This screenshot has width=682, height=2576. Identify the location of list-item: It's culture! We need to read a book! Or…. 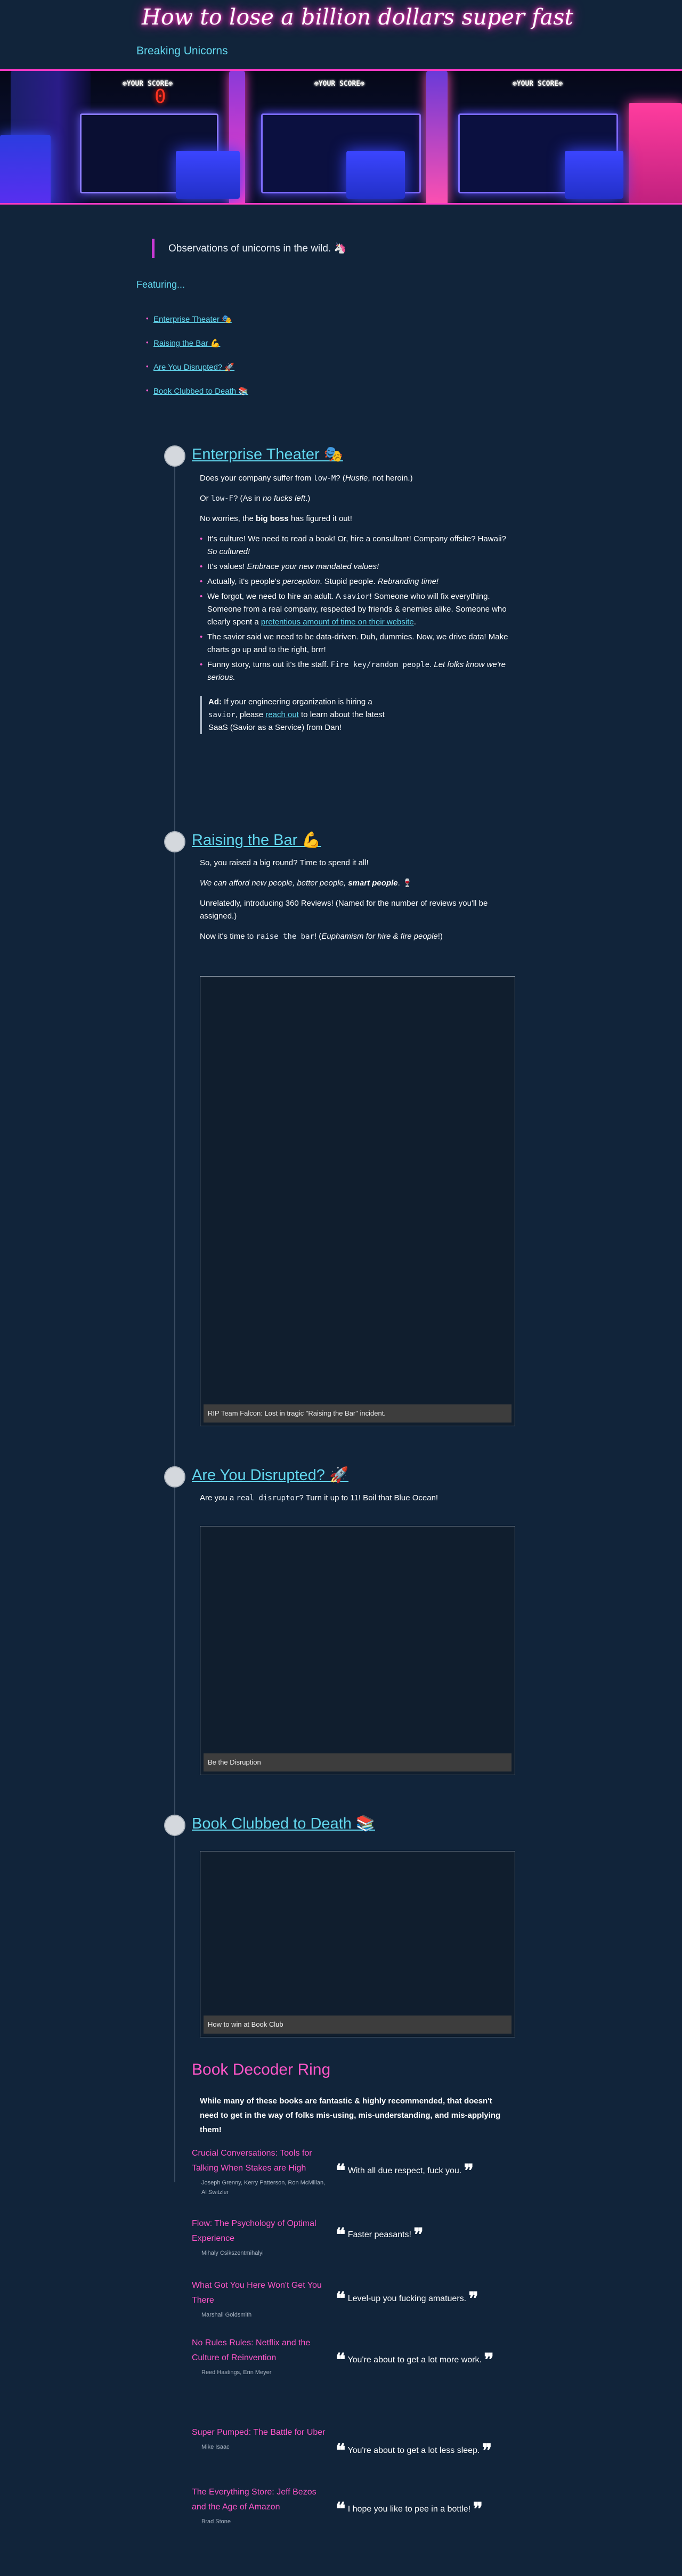
(359, 545).